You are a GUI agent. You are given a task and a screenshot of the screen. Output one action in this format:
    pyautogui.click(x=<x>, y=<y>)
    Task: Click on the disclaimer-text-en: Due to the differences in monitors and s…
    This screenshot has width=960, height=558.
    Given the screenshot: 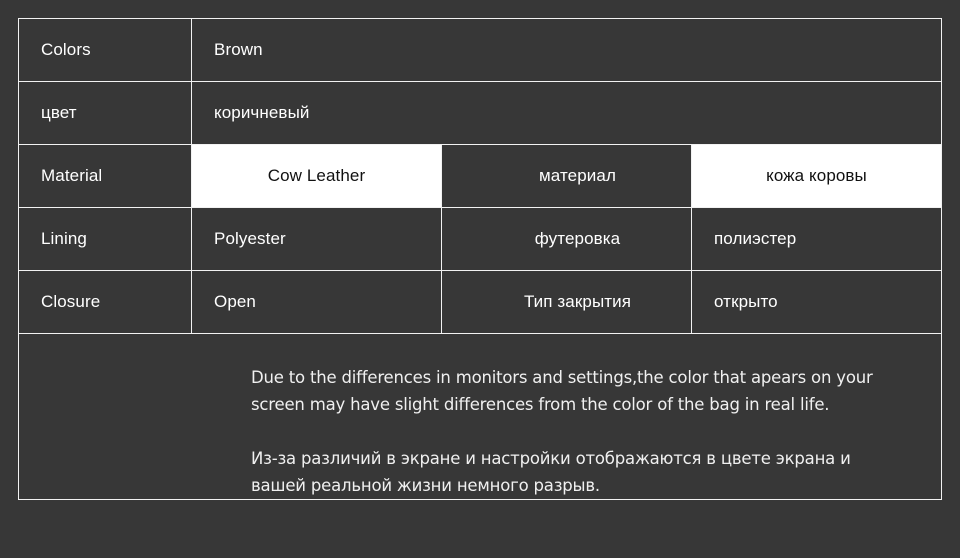 What is the action you would take?
    pyautogui.click(x=562, y=391)
    